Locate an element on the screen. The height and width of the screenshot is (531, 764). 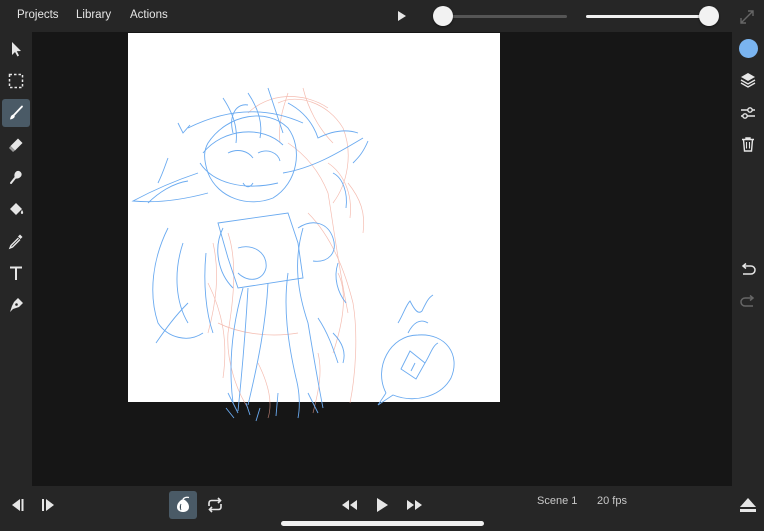
eraser-tool is located at coordinates (16, 145).